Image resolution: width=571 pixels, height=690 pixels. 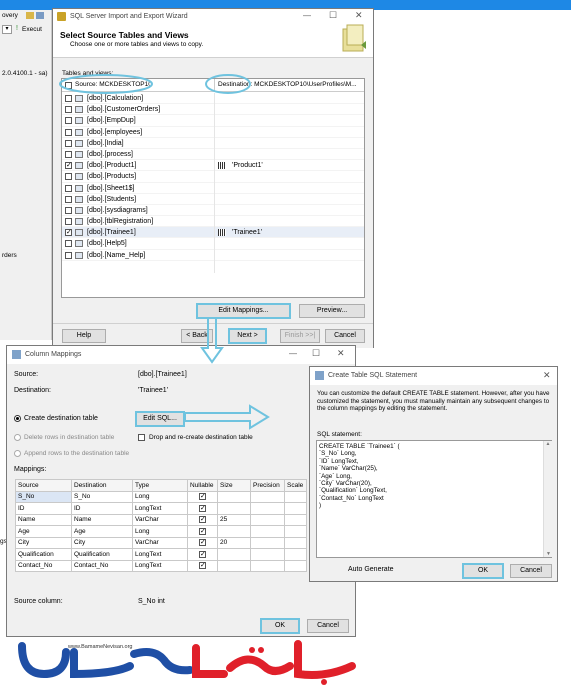 What do you see at coordinates (212, 340) in the screenshot?
I see `edit-mappings-arrow` at bounding box center [212, 340].